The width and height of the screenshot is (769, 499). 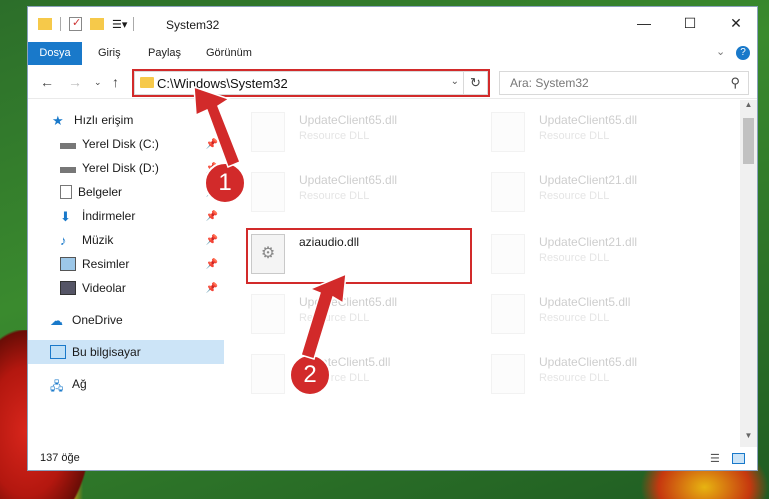 What do you see at coordinates (164, 53) in the screenshot?
I see `tab-share: Paylaş` at bounding box center [164, 53].